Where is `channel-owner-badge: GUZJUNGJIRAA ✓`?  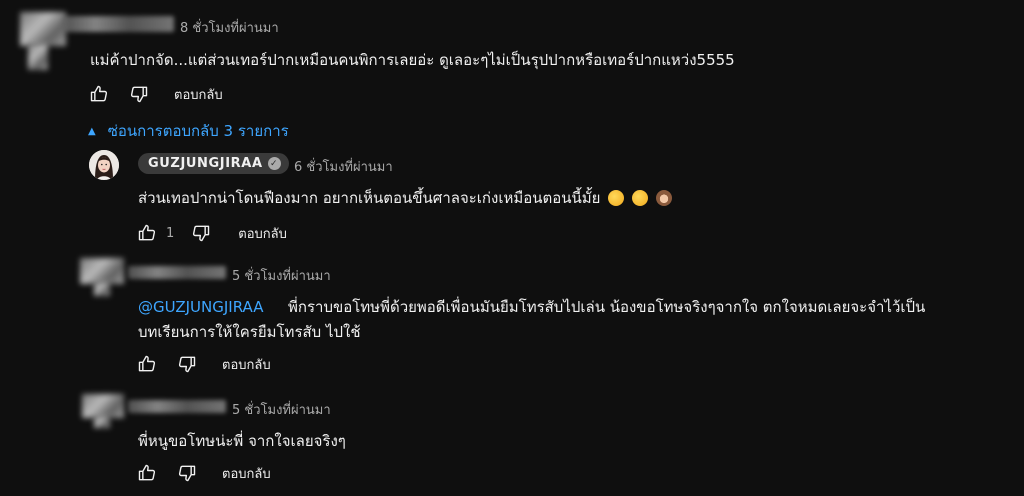
channel-owner-badge: GUZJUNGJIRAA ✓ is located at coordinates (213, 163).